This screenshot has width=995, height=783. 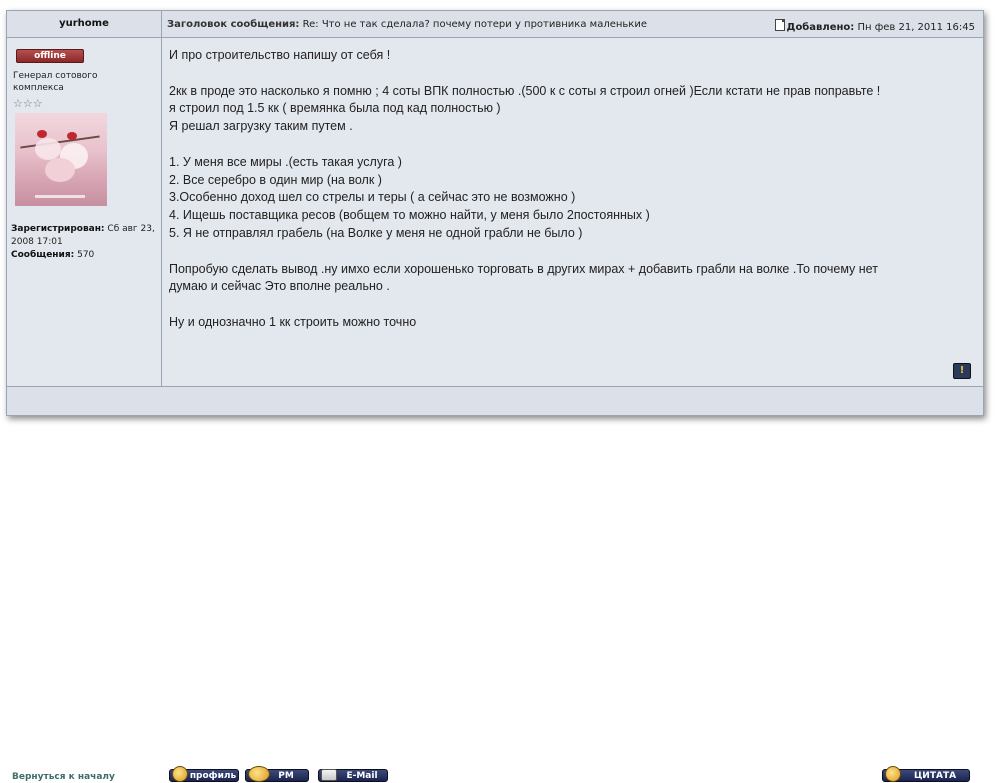 I want to click on message-line: И про строительство напишу от себя !, so click(x=280, y=55).